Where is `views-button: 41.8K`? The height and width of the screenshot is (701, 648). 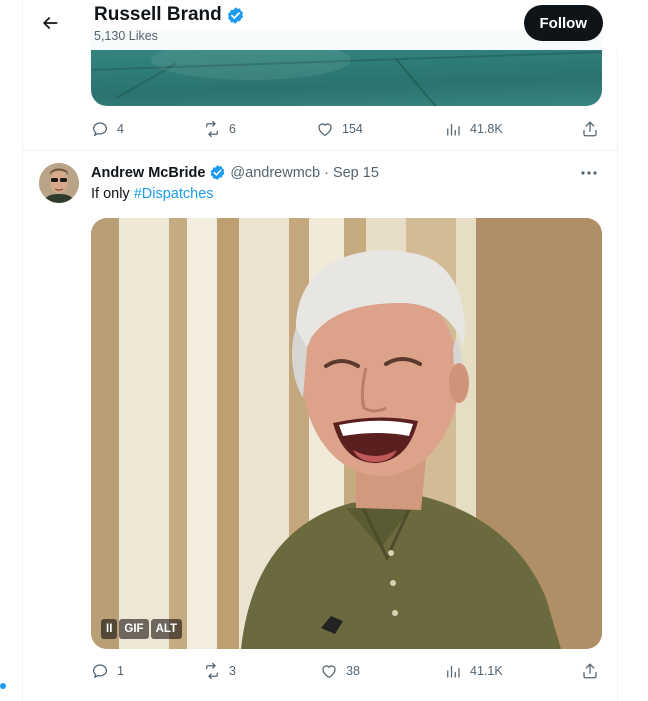
views-button: 41.8K is located at coordinates (473, 129).